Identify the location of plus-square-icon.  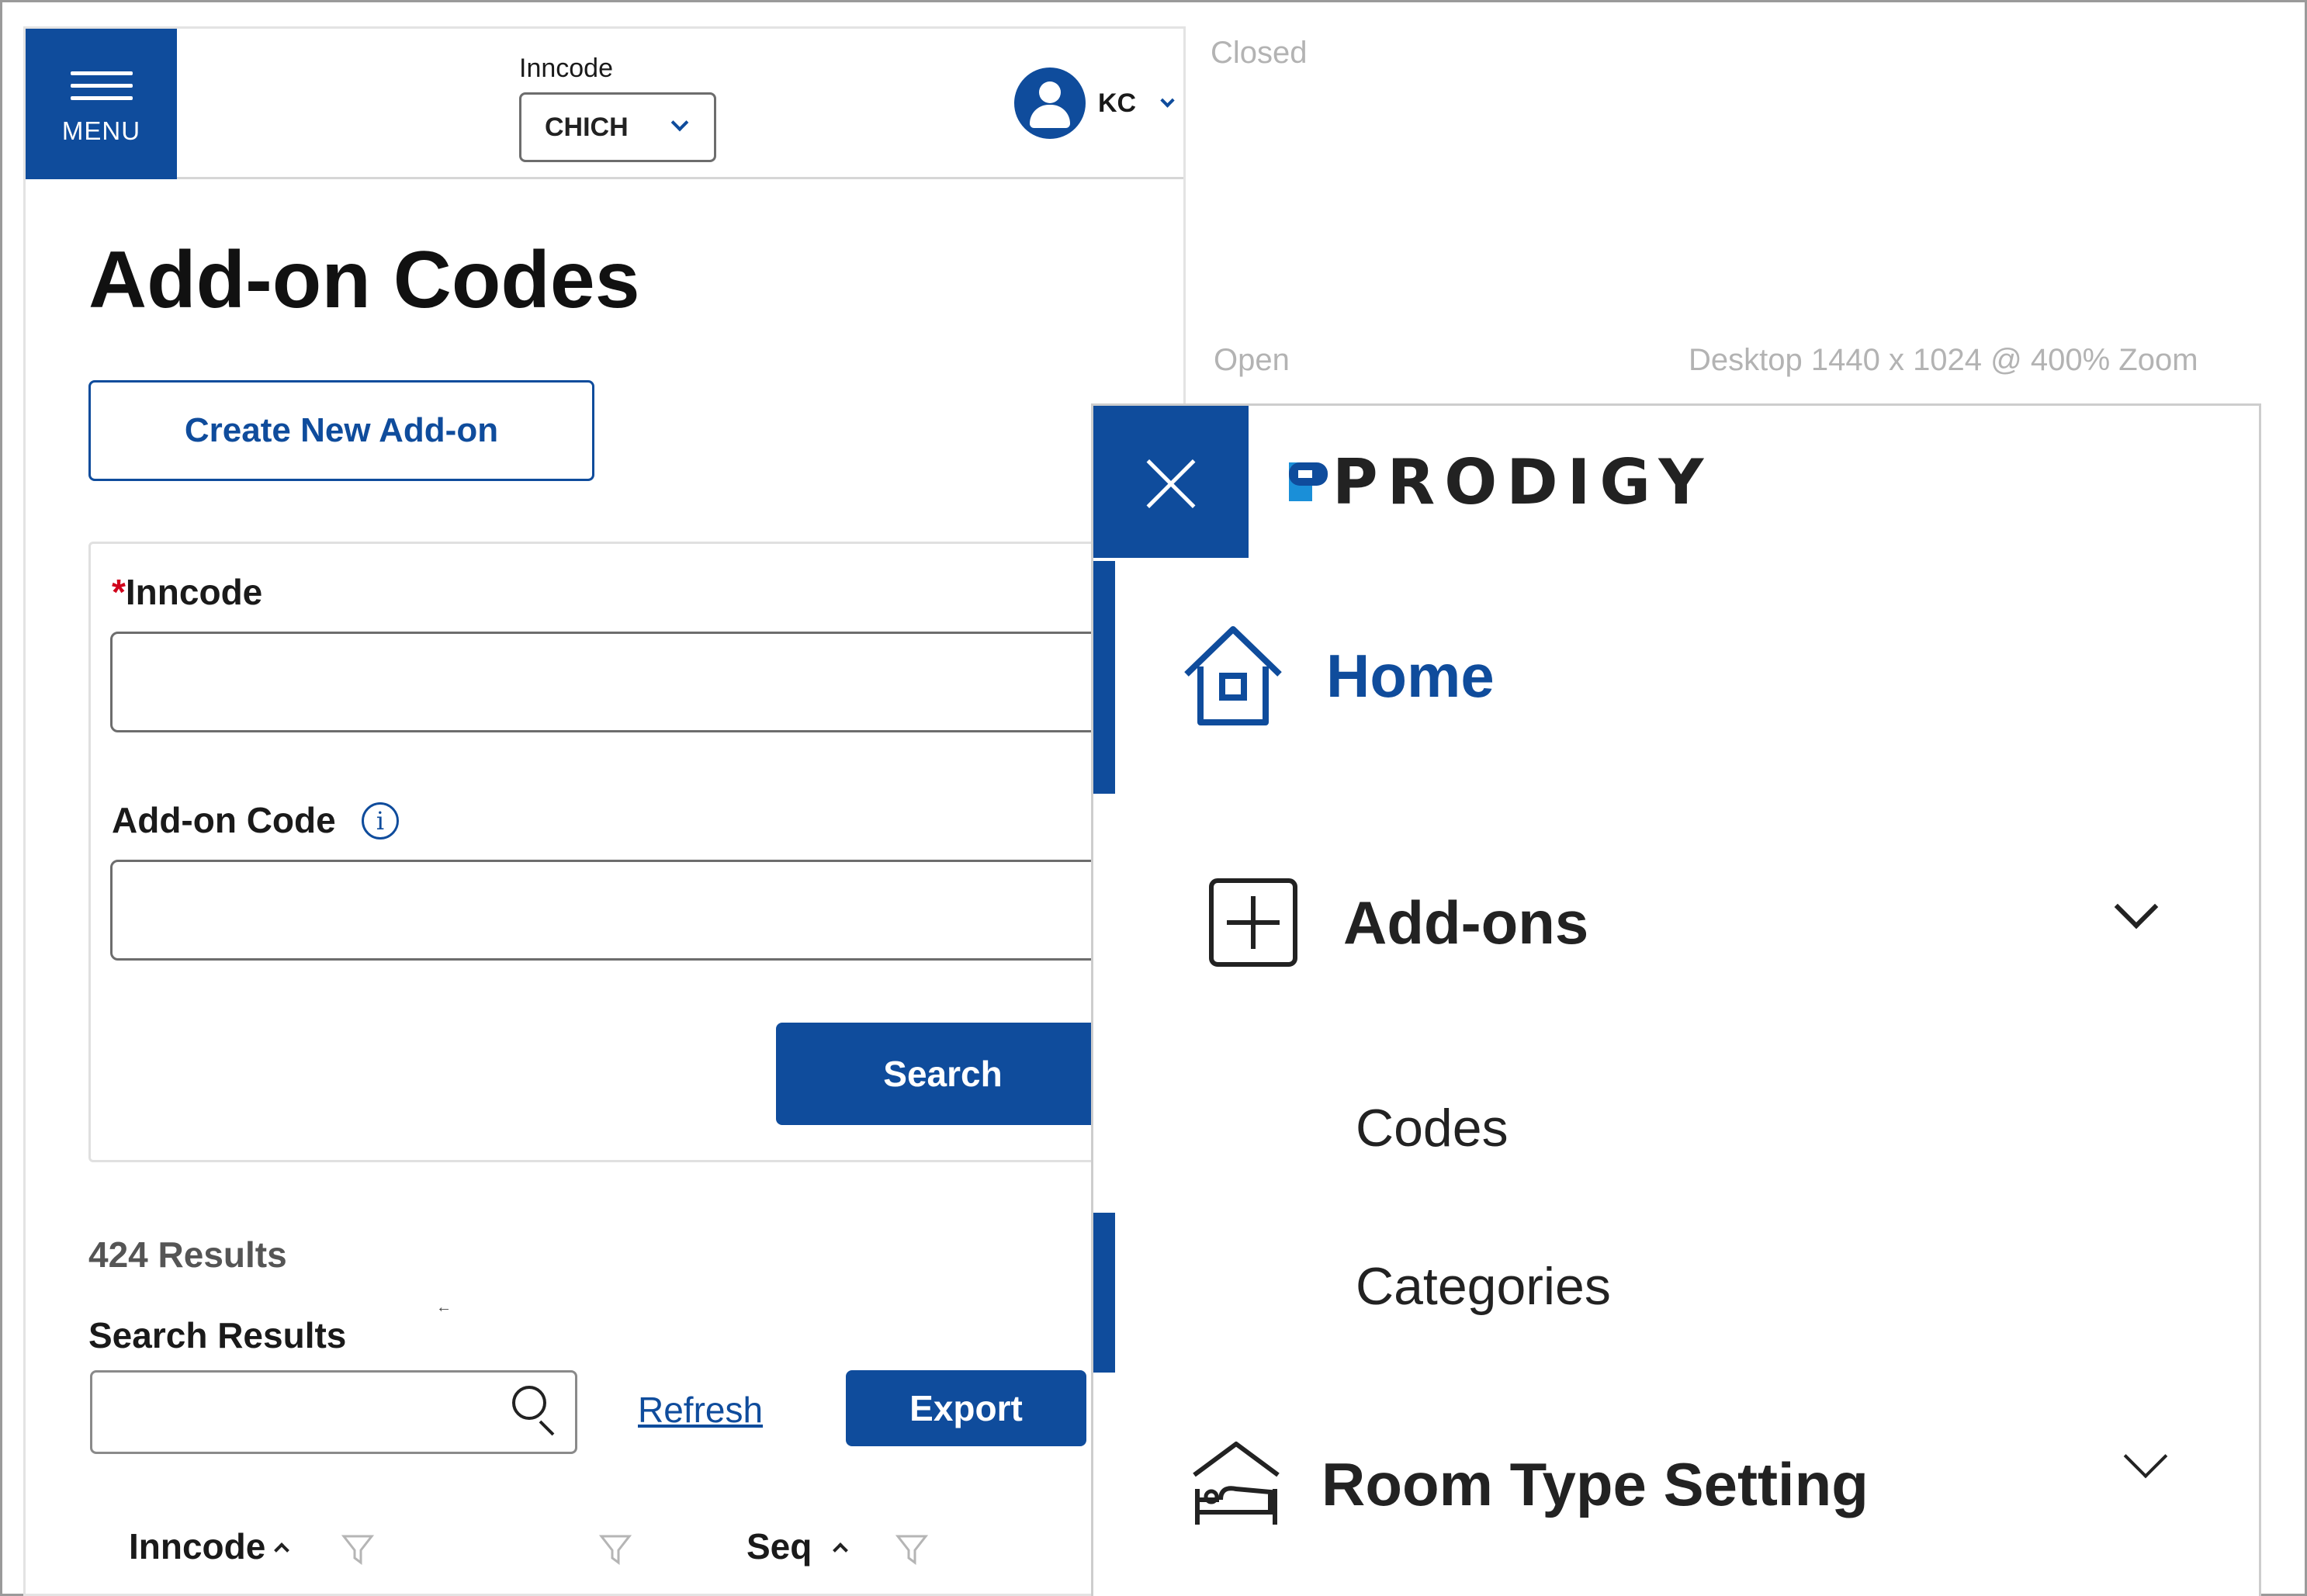
(1253, 923).